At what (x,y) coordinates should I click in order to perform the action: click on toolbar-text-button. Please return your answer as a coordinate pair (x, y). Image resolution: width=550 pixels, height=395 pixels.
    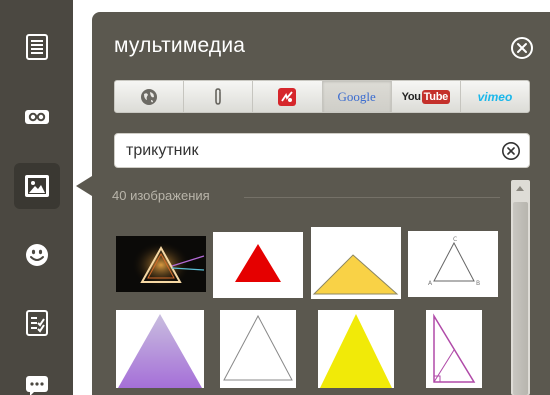
    Looking at the image, I should click on (37, 47).